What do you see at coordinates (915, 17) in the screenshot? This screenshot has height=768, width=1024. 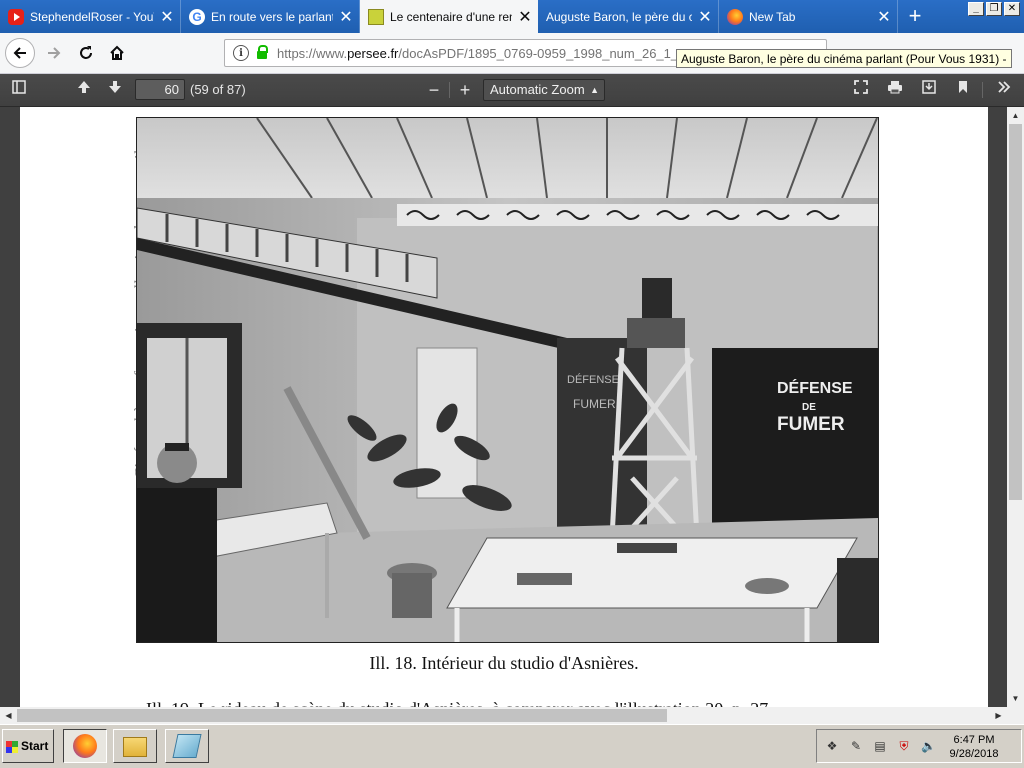 I see `new-tab-button: +` at bounding box center [915, 17].